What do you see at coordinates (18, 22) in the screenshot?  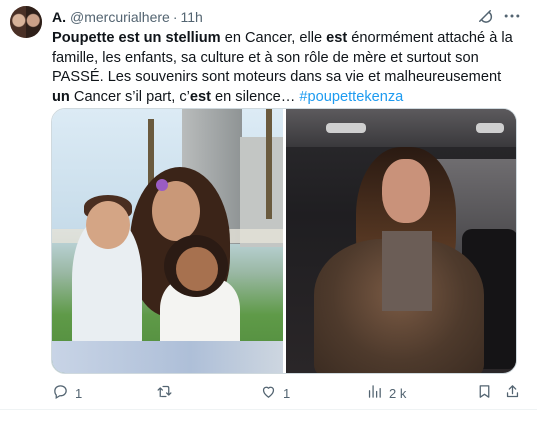 I see `avatar-left-half` at bounding box center [18, 22].